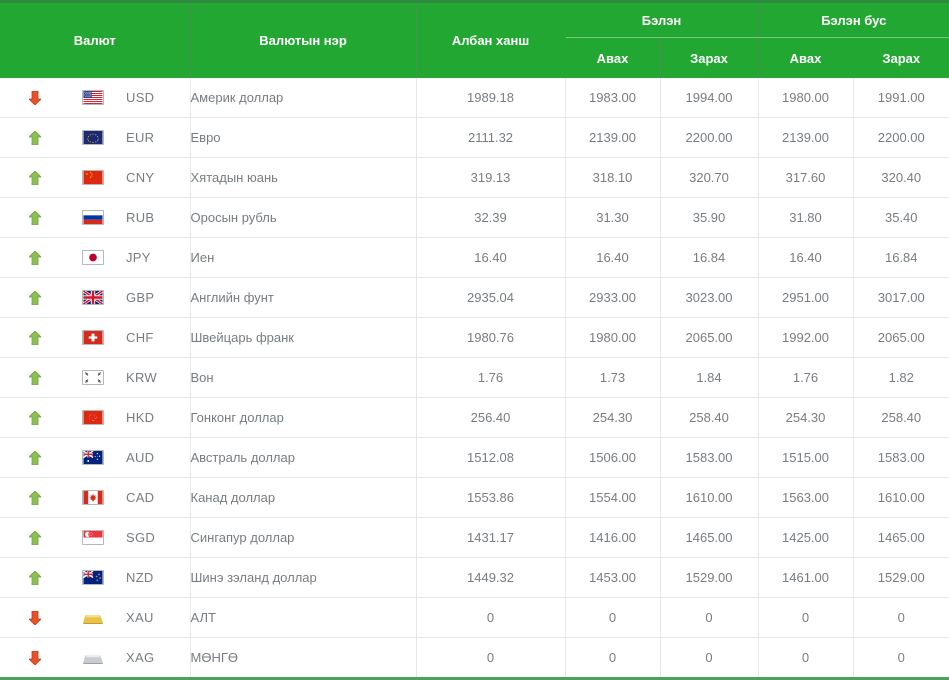 This screenshot has height=680, width=949. I want to click on table-row: XAG МӨНГӨ 0 0 0 0 0, so click(474, 658).